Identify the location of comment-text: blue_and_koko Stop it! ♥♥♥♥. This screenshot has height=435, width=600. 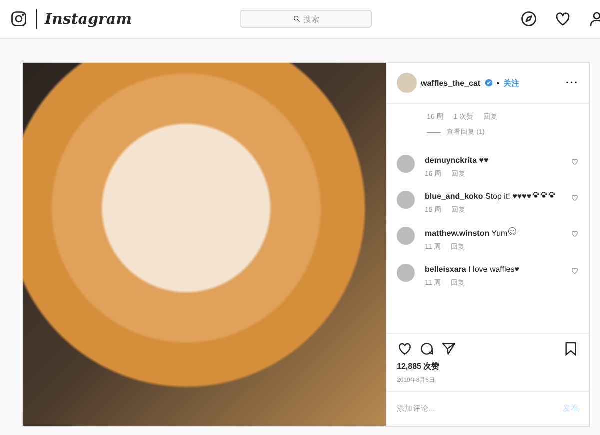
(493, 196).